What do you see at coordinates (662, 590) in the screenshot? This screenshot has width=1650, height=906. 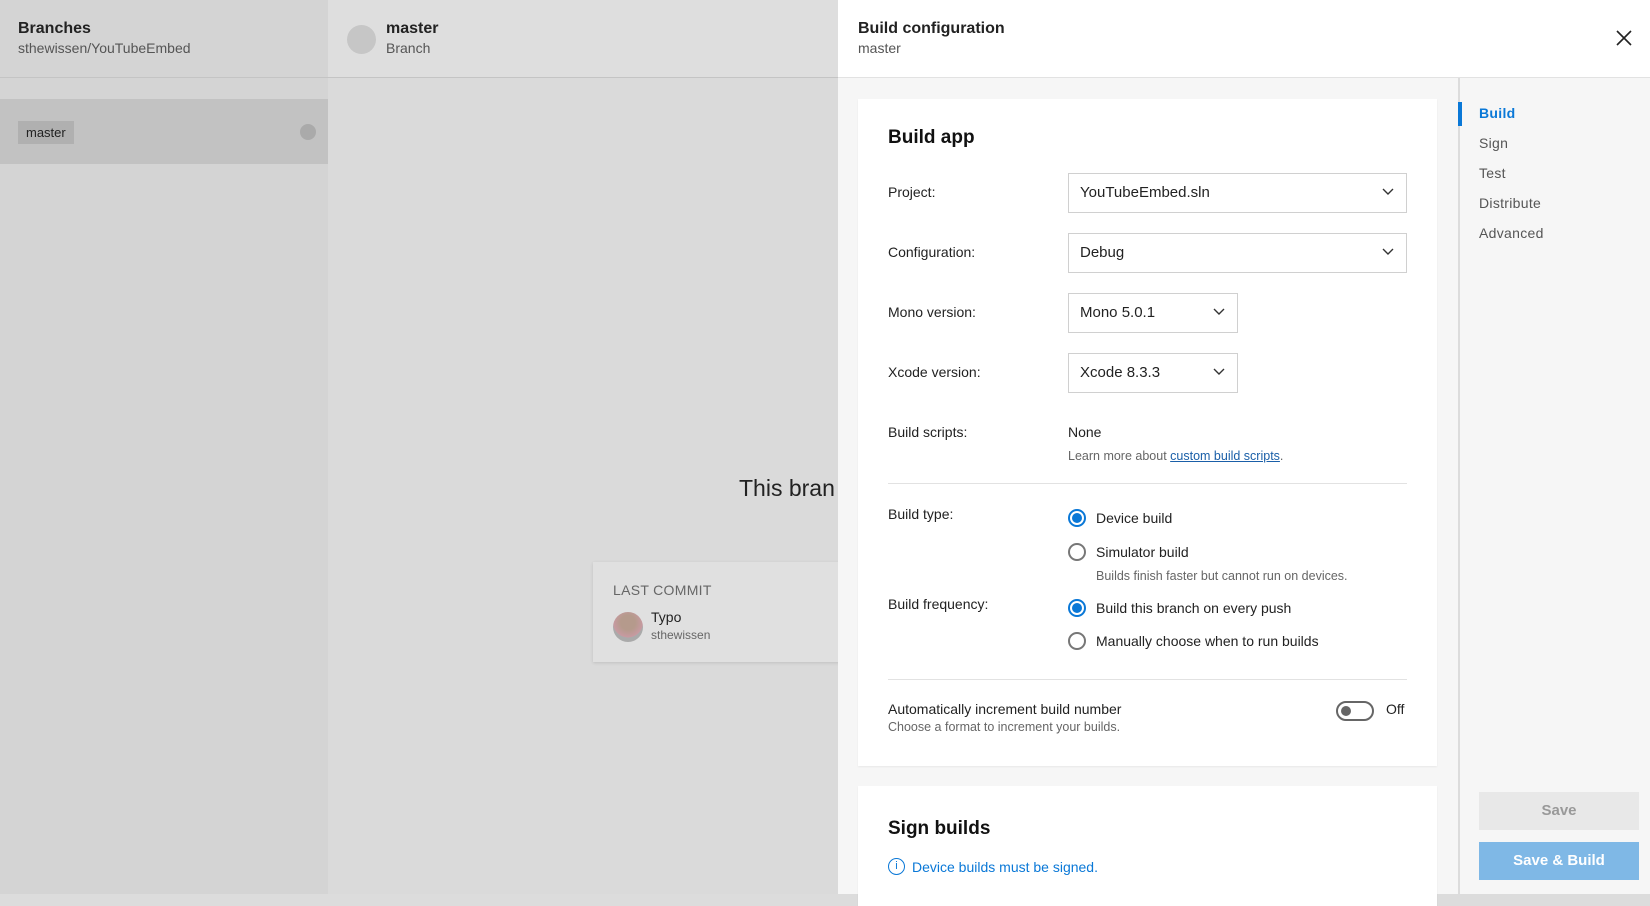 I see `last-commit-label: LAST COMMIT` at bounding box center [662, 590].